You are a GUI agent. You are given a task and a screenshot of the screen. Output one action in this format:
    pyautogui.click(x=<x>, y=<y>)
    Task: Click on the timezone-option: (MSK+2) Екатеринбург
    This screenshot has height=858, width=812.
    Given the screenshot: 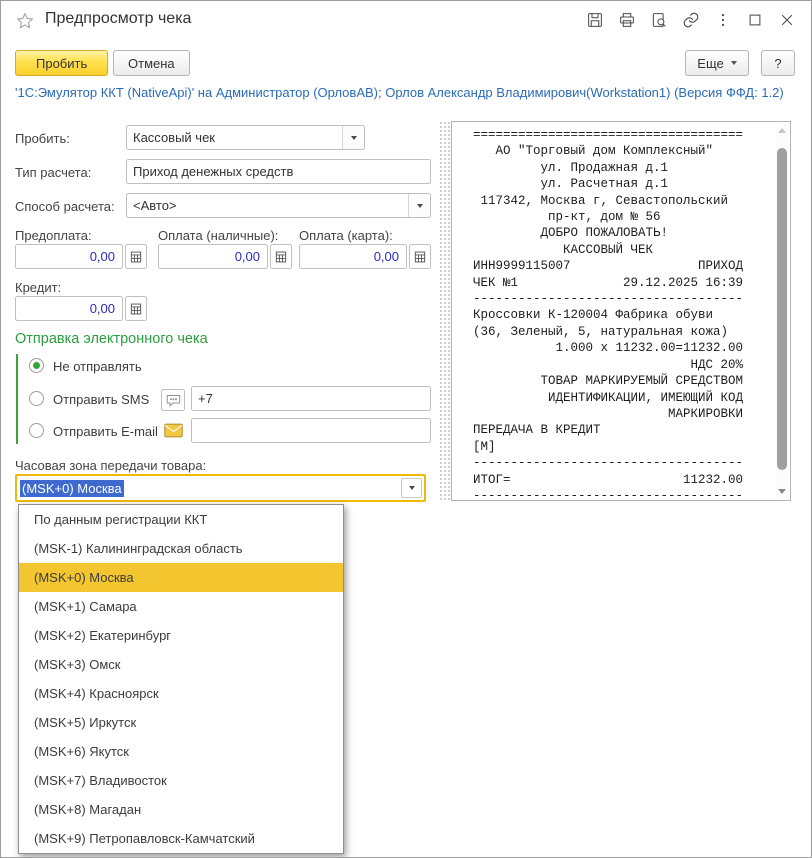 What is the action you would take?
    pyautogui.click(x=181, y=635)
    